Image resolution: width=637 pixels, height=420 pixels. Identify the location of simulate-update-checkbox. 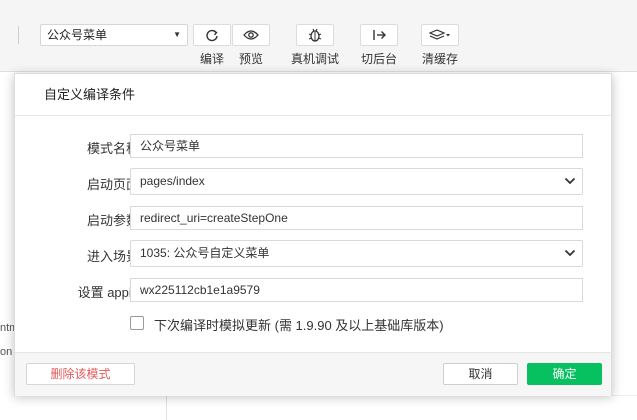
(137, 323).